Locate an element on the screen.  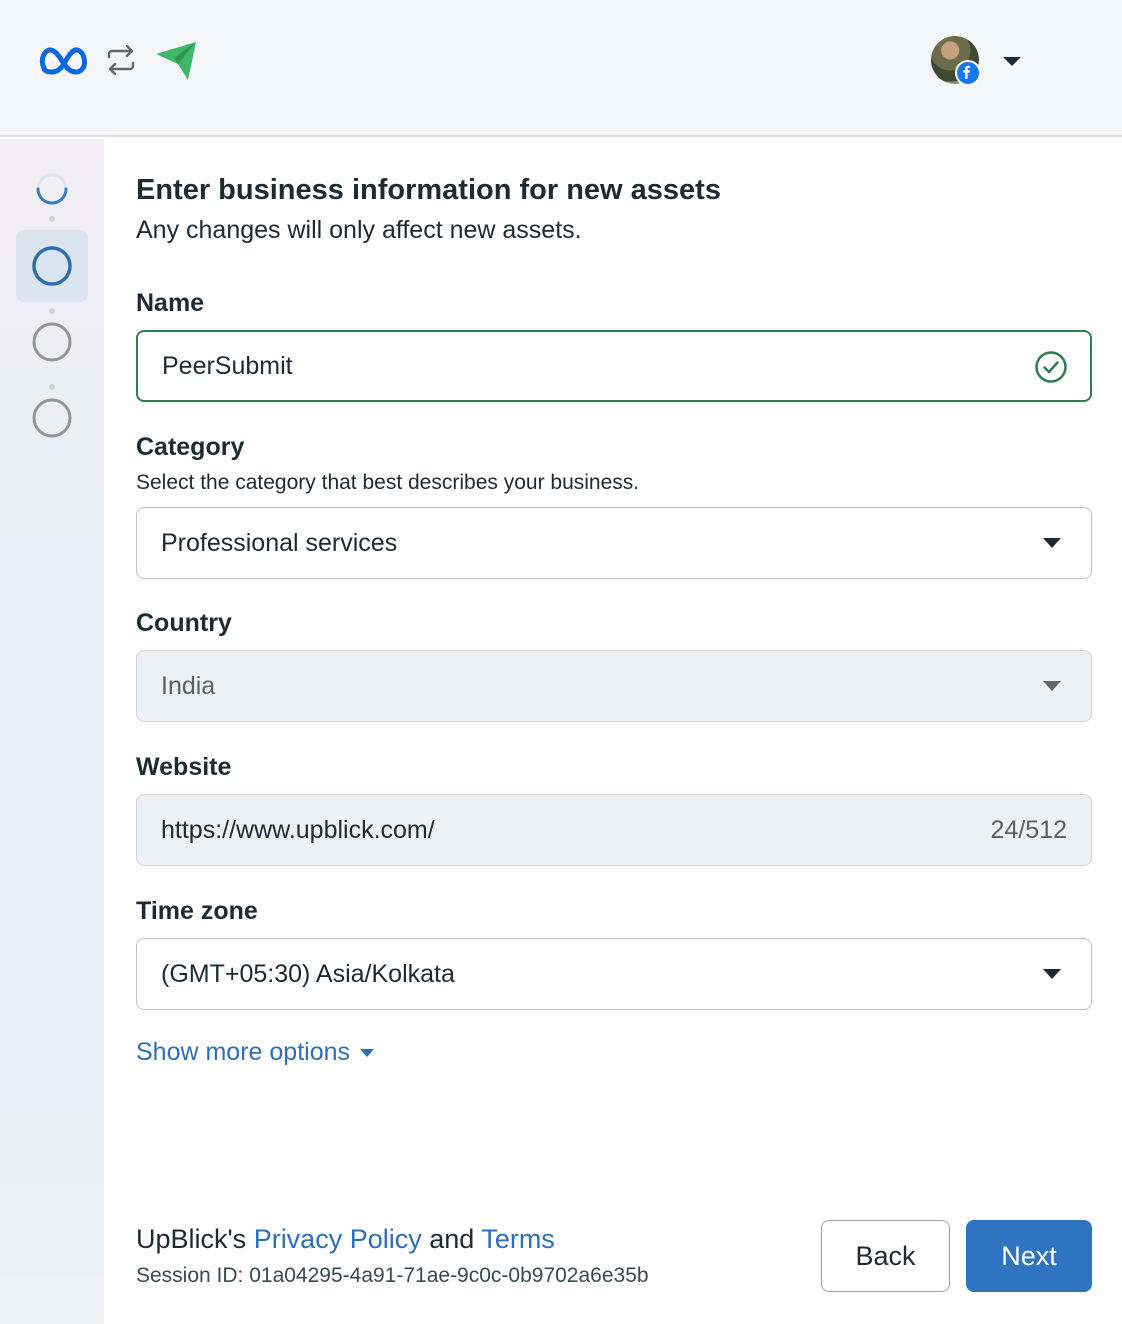
back-button: Back is located at coordinates (885, 1256).